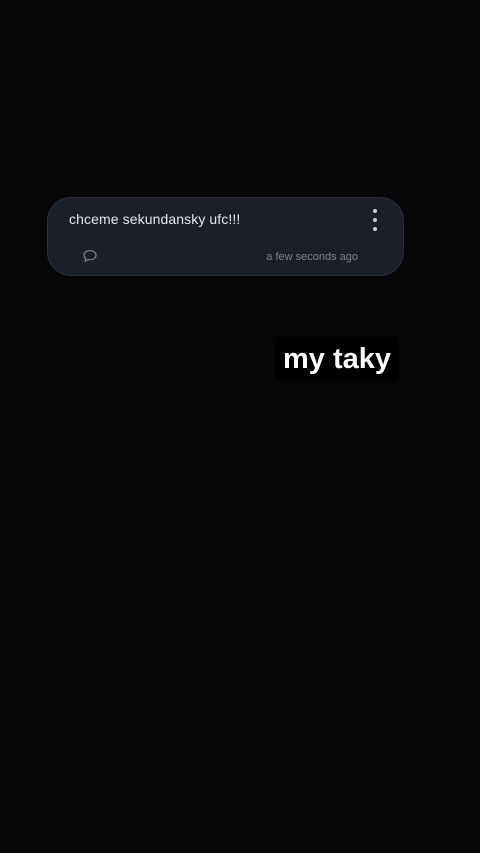 This screenshot has height=853, width=480. I want to click on caption-text: my taky, so click(337, 359).